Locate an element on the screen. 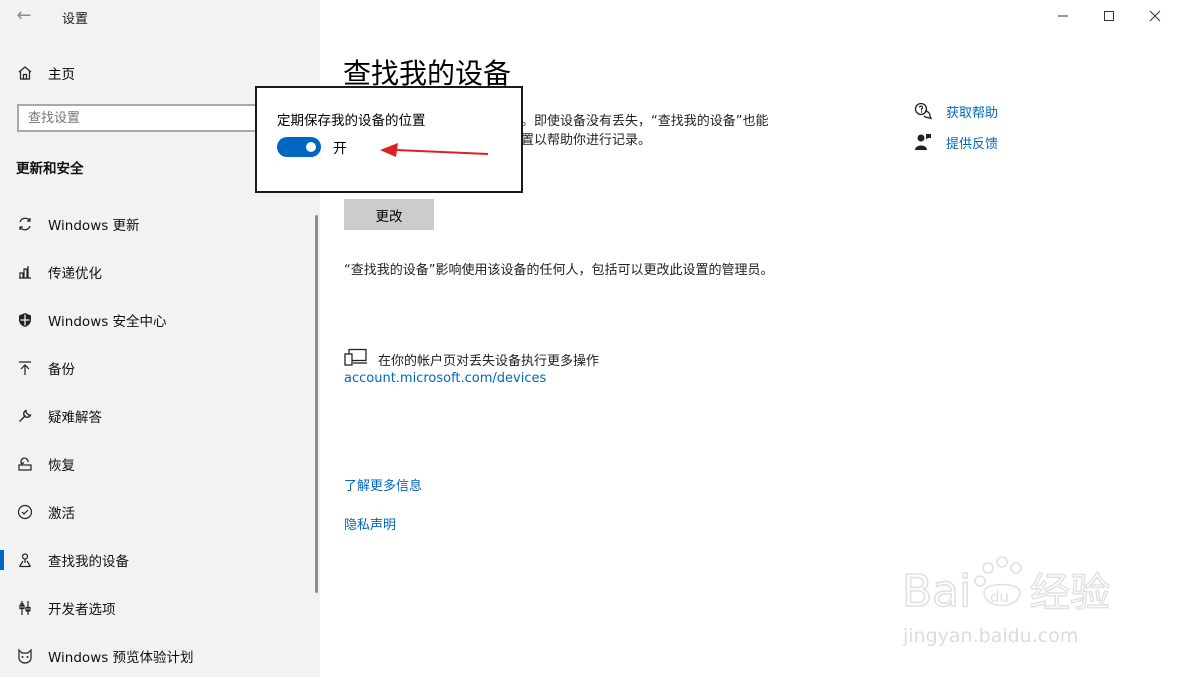 This screenshot has width=1178, height=680. annotation-arrow-icon is located at coordinates (434, 150).